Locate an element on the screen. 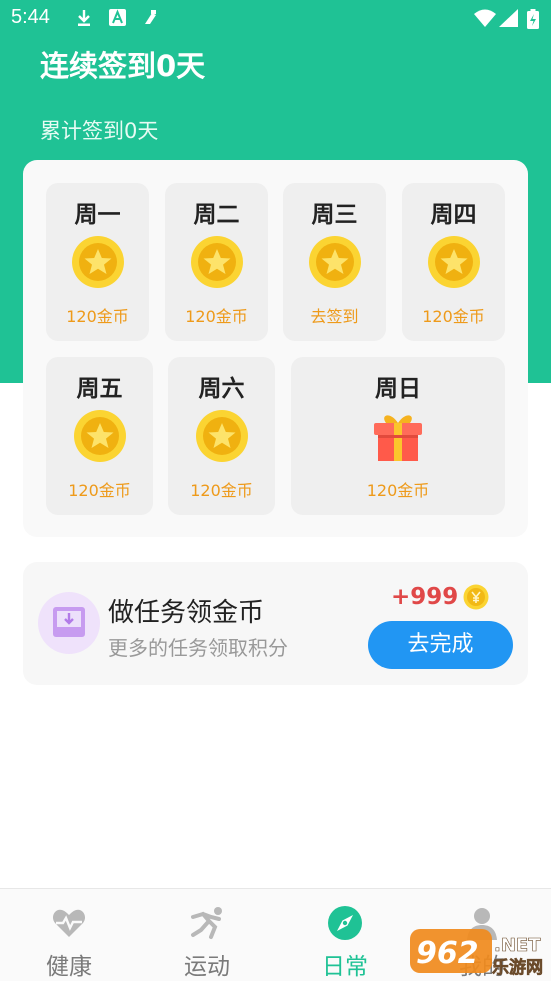 This screenshot has width=551, height=981. tab-health: 健康 is located at coordinates (69, 935).